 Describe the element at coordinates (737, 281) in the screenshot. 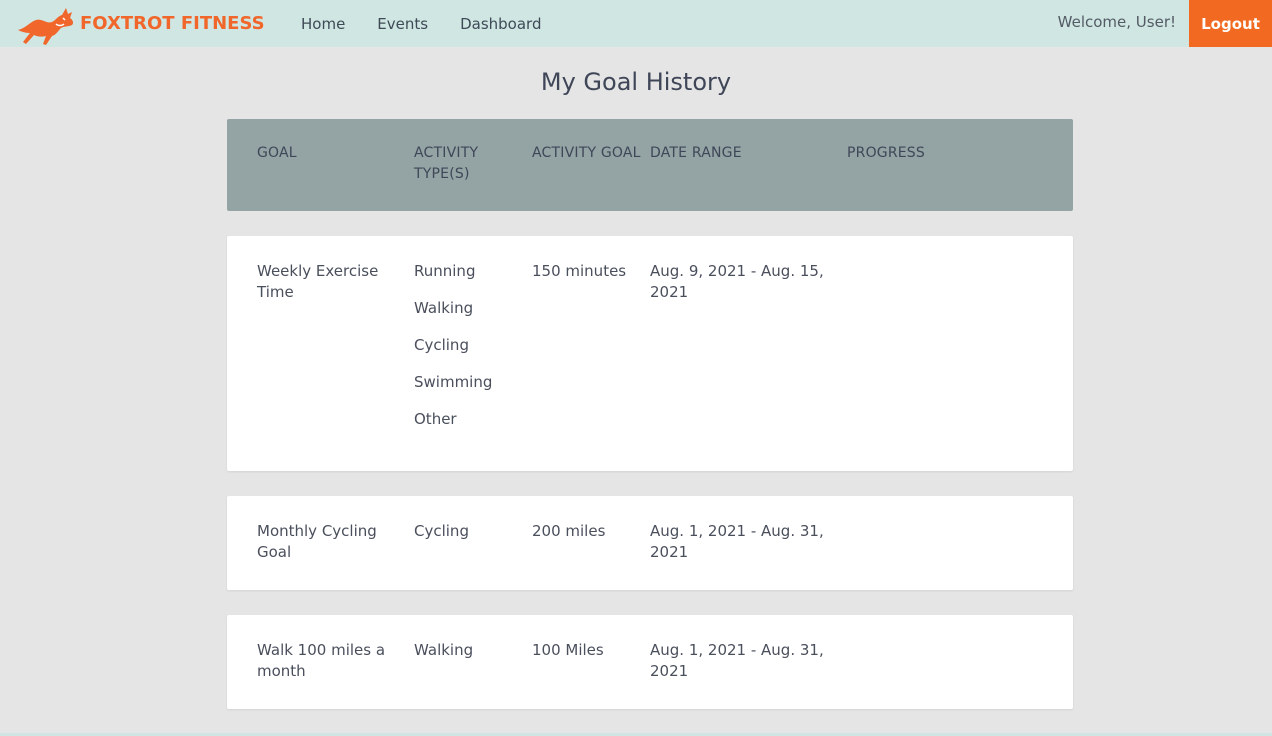

I see `date-range: Aug. 9, 2021 - Aug. 15, 2021` at that location.